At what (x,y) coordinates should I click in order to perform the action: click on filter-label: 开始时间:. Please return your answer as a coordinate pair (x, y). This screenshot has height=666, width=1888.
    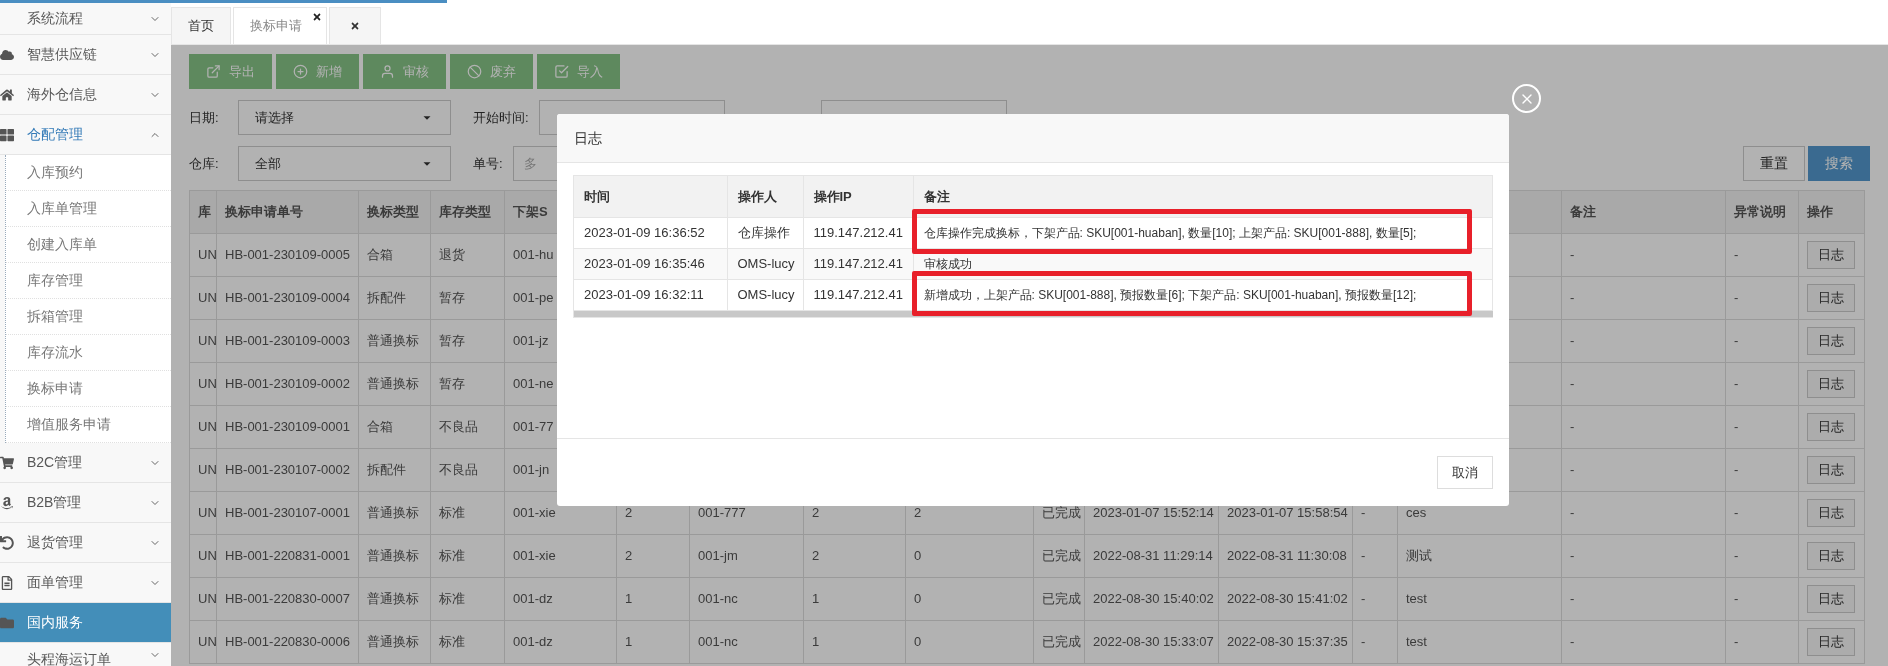
    Looking at the image, I should click on (501, 117).